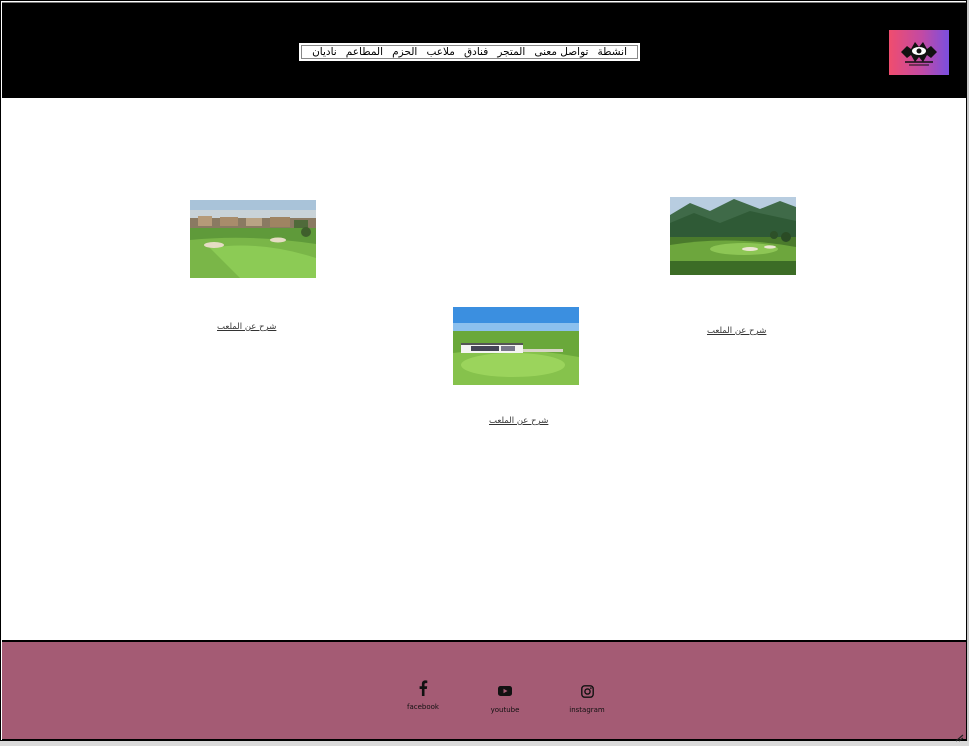  Describe the element at coordinates (511, 52) in the screenshot. I see `nav-item-store: المتجر` at that location.